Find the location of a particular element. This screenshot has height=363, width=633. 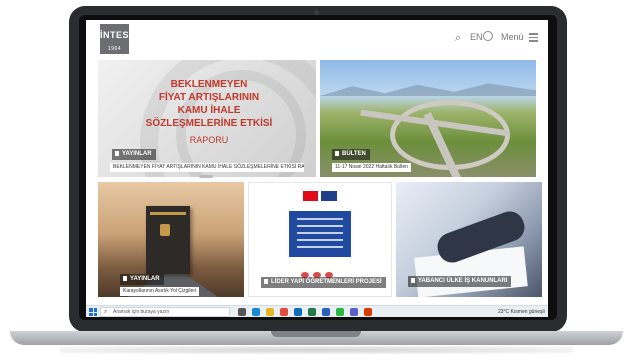

tag-label: LİDER YAPI ÖĞRETMENLERİ PROJESİ is located at coordinates (326, 282).